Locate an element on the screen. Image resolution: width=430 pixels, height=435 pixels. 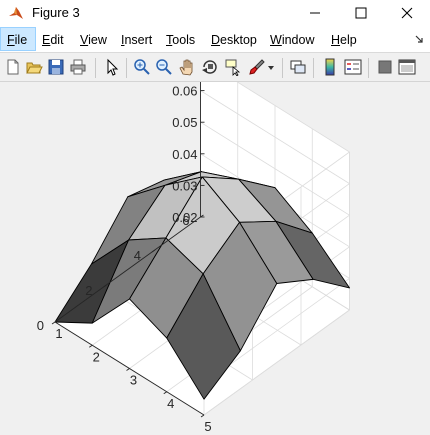
x-tick-label: 4 is located at coordinates (170, 403).